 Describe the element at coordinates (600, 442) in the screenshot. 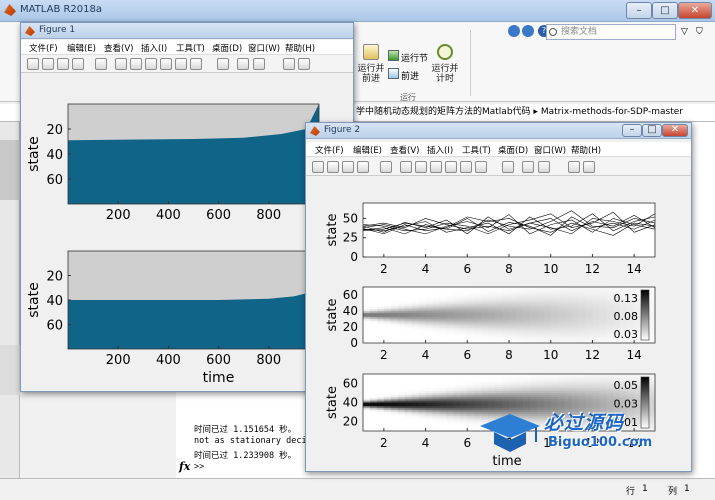

I see `watermark-url: Biguo100.com` at that location.